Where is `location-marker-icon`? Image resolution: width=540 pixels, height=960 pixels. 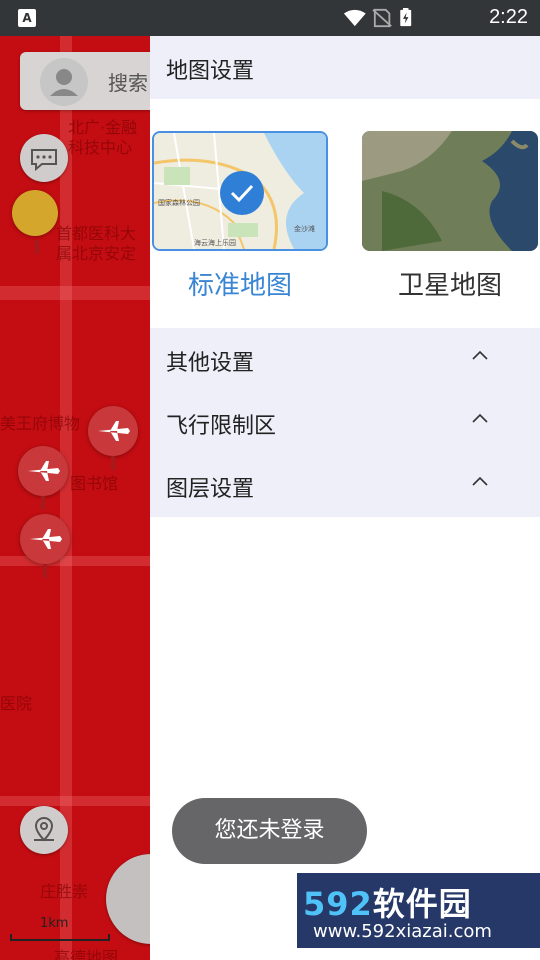
location-marker-icon is located at coordinates (35, 222).